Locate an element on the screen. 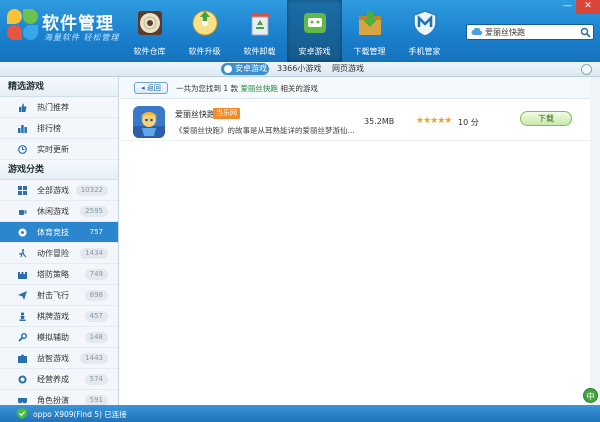  download-button: 下载 is located at coordinates (546, 118).